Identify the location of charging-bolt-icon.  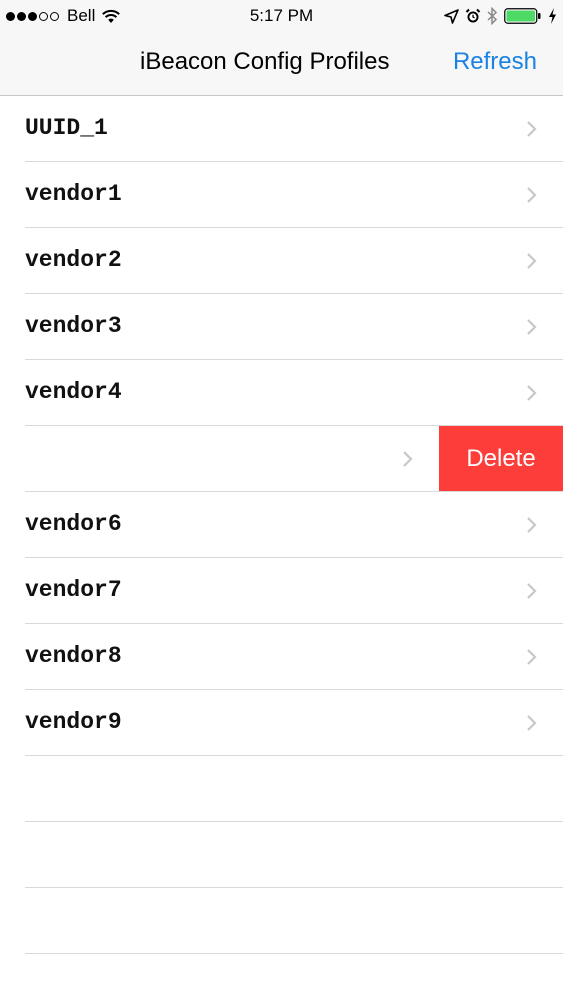
(552, 16).